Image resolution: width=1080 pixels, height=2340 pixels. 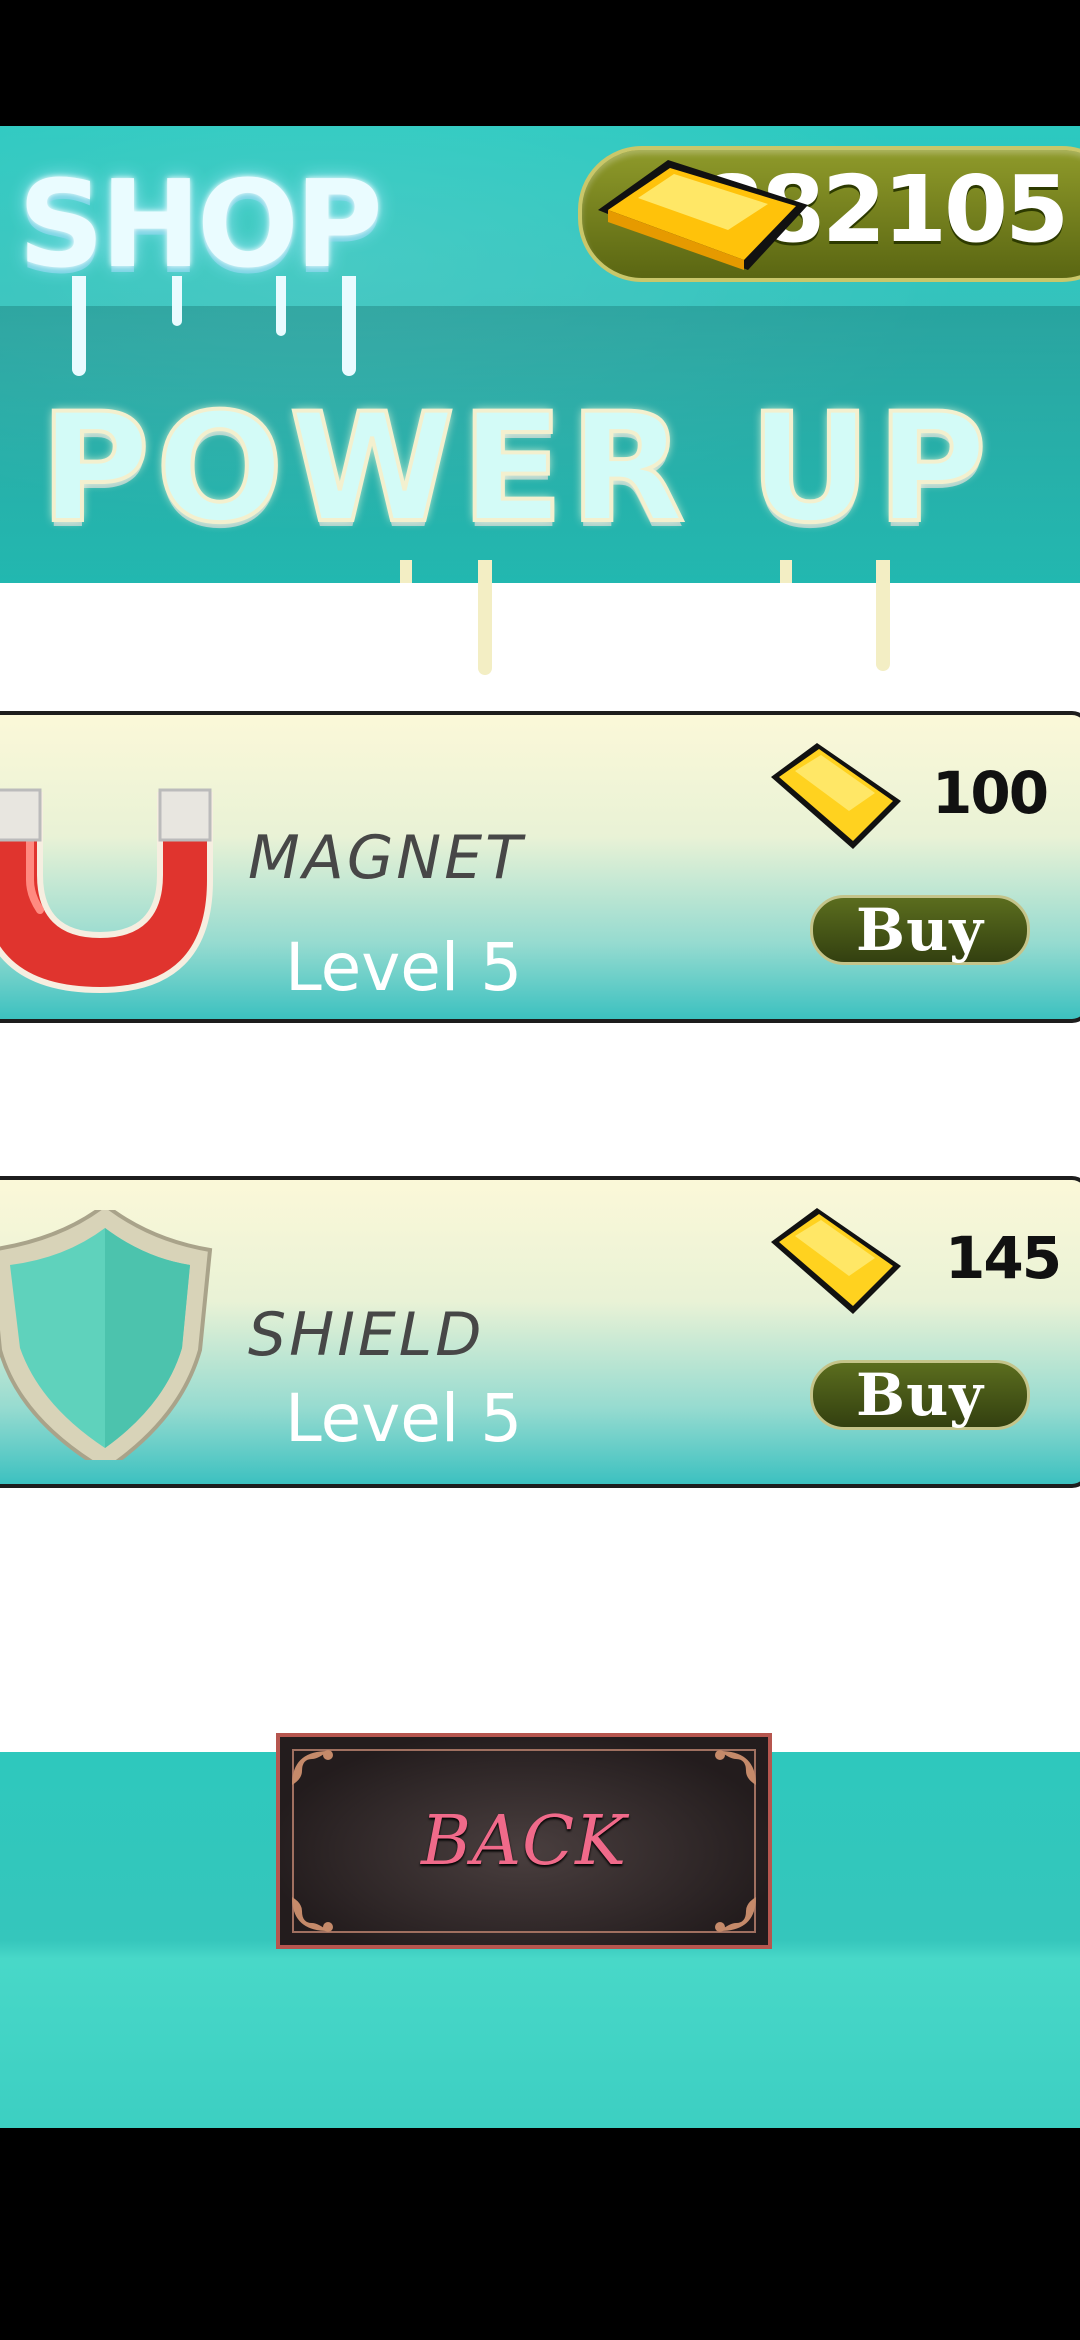 I want to click on frame-border, so click(x=524, y=1841).